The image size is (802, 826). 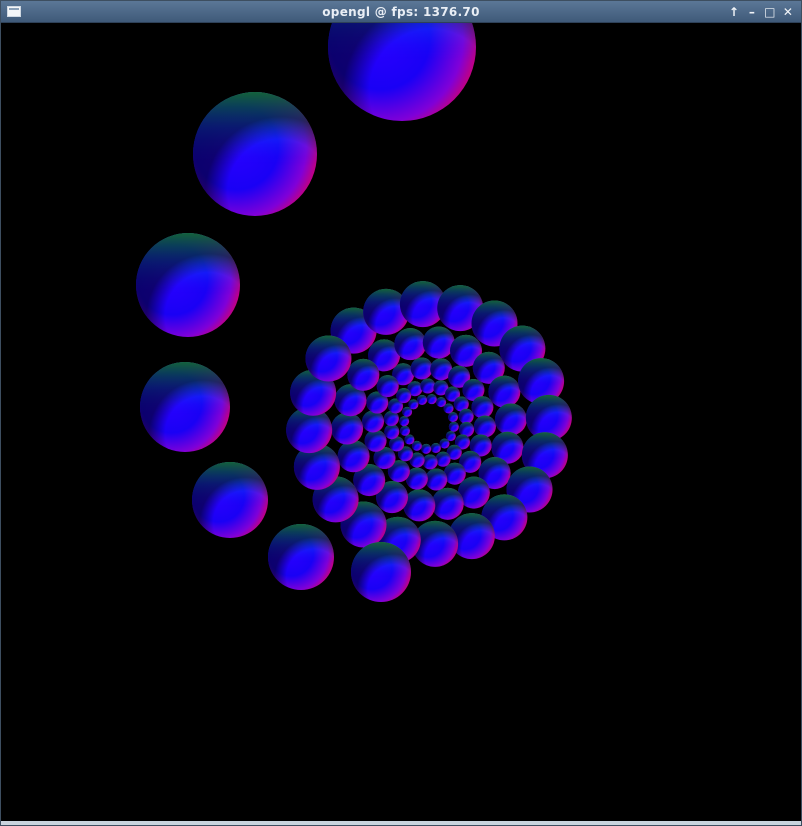 I want to click on window-controls: ↑ – □ ✕, so click(x=761, y=12).